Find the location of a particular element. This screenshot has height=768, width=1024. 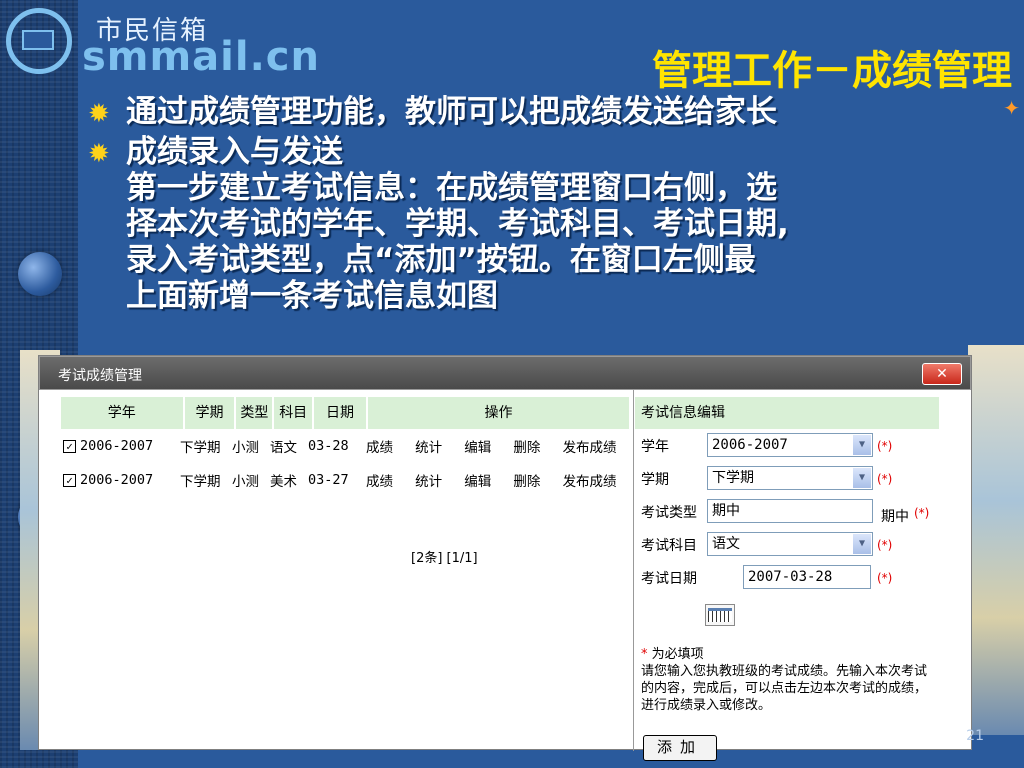

pagination: [2条] [1/1] is located at coordinates (444, 556).